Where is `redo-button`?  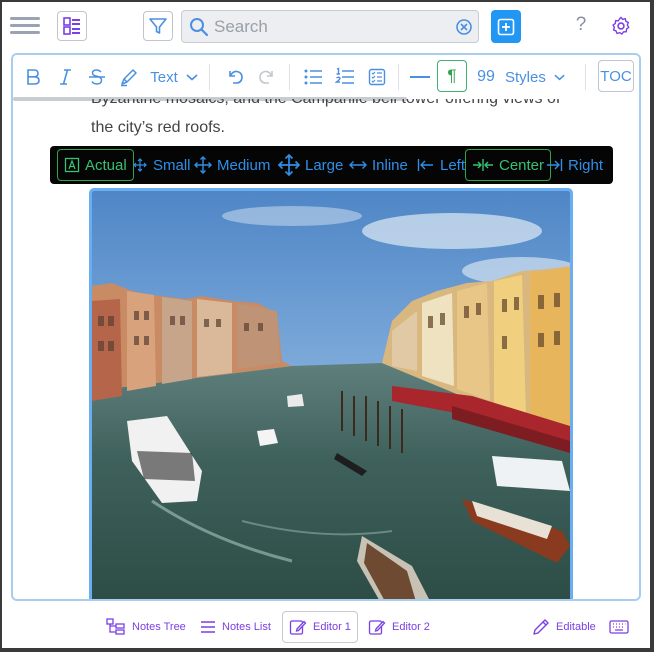 redo-button is located at coordinates (267, 77).